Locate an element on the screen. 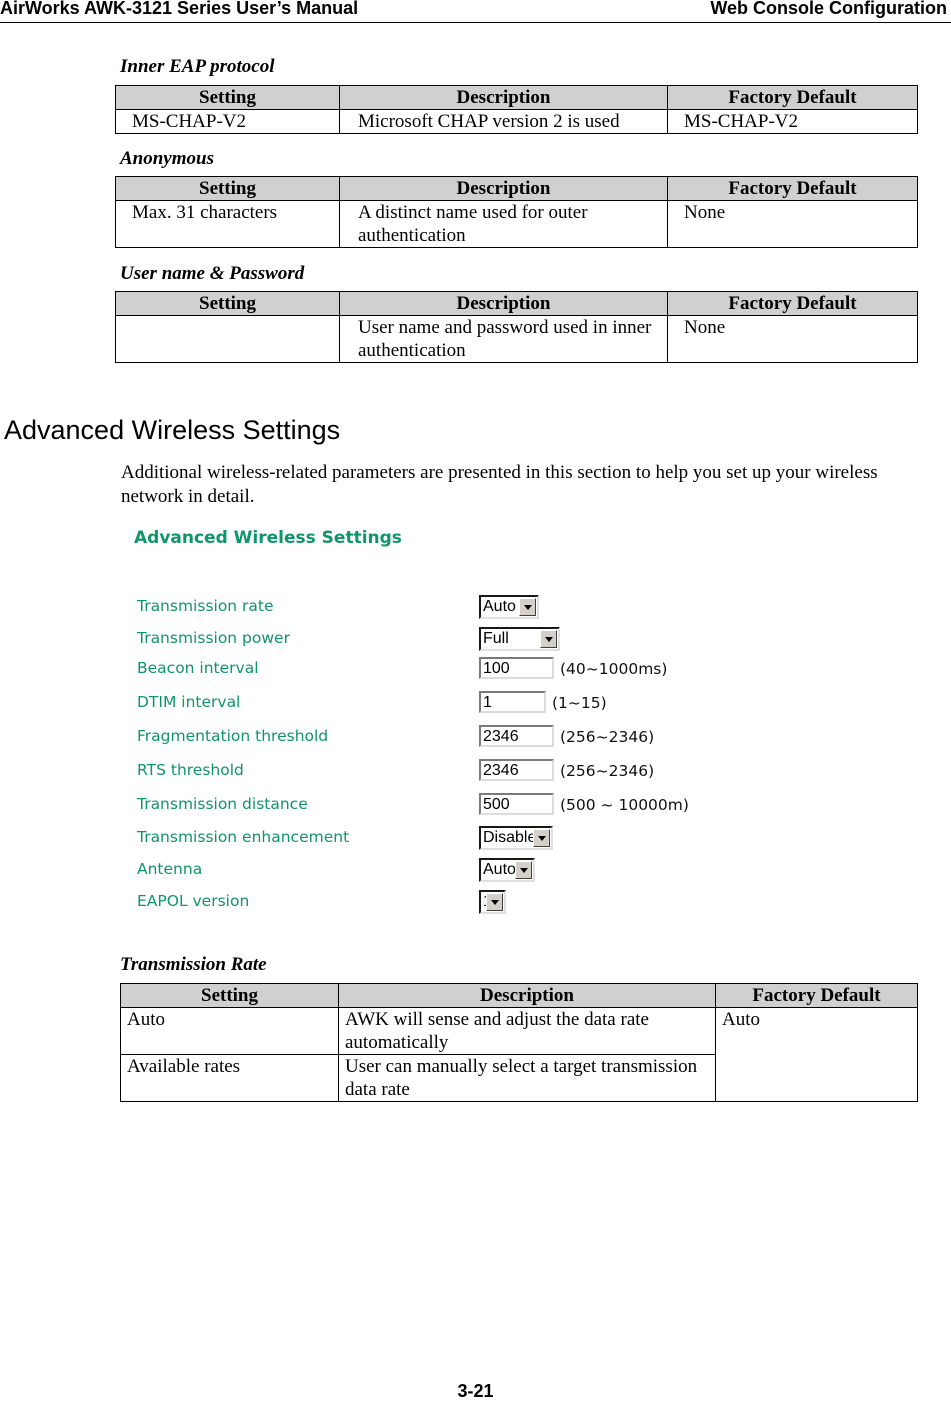 The width and height of the screenshot is (951, 1404). field-hint: (1~15) is located at coordinates (579, 703).